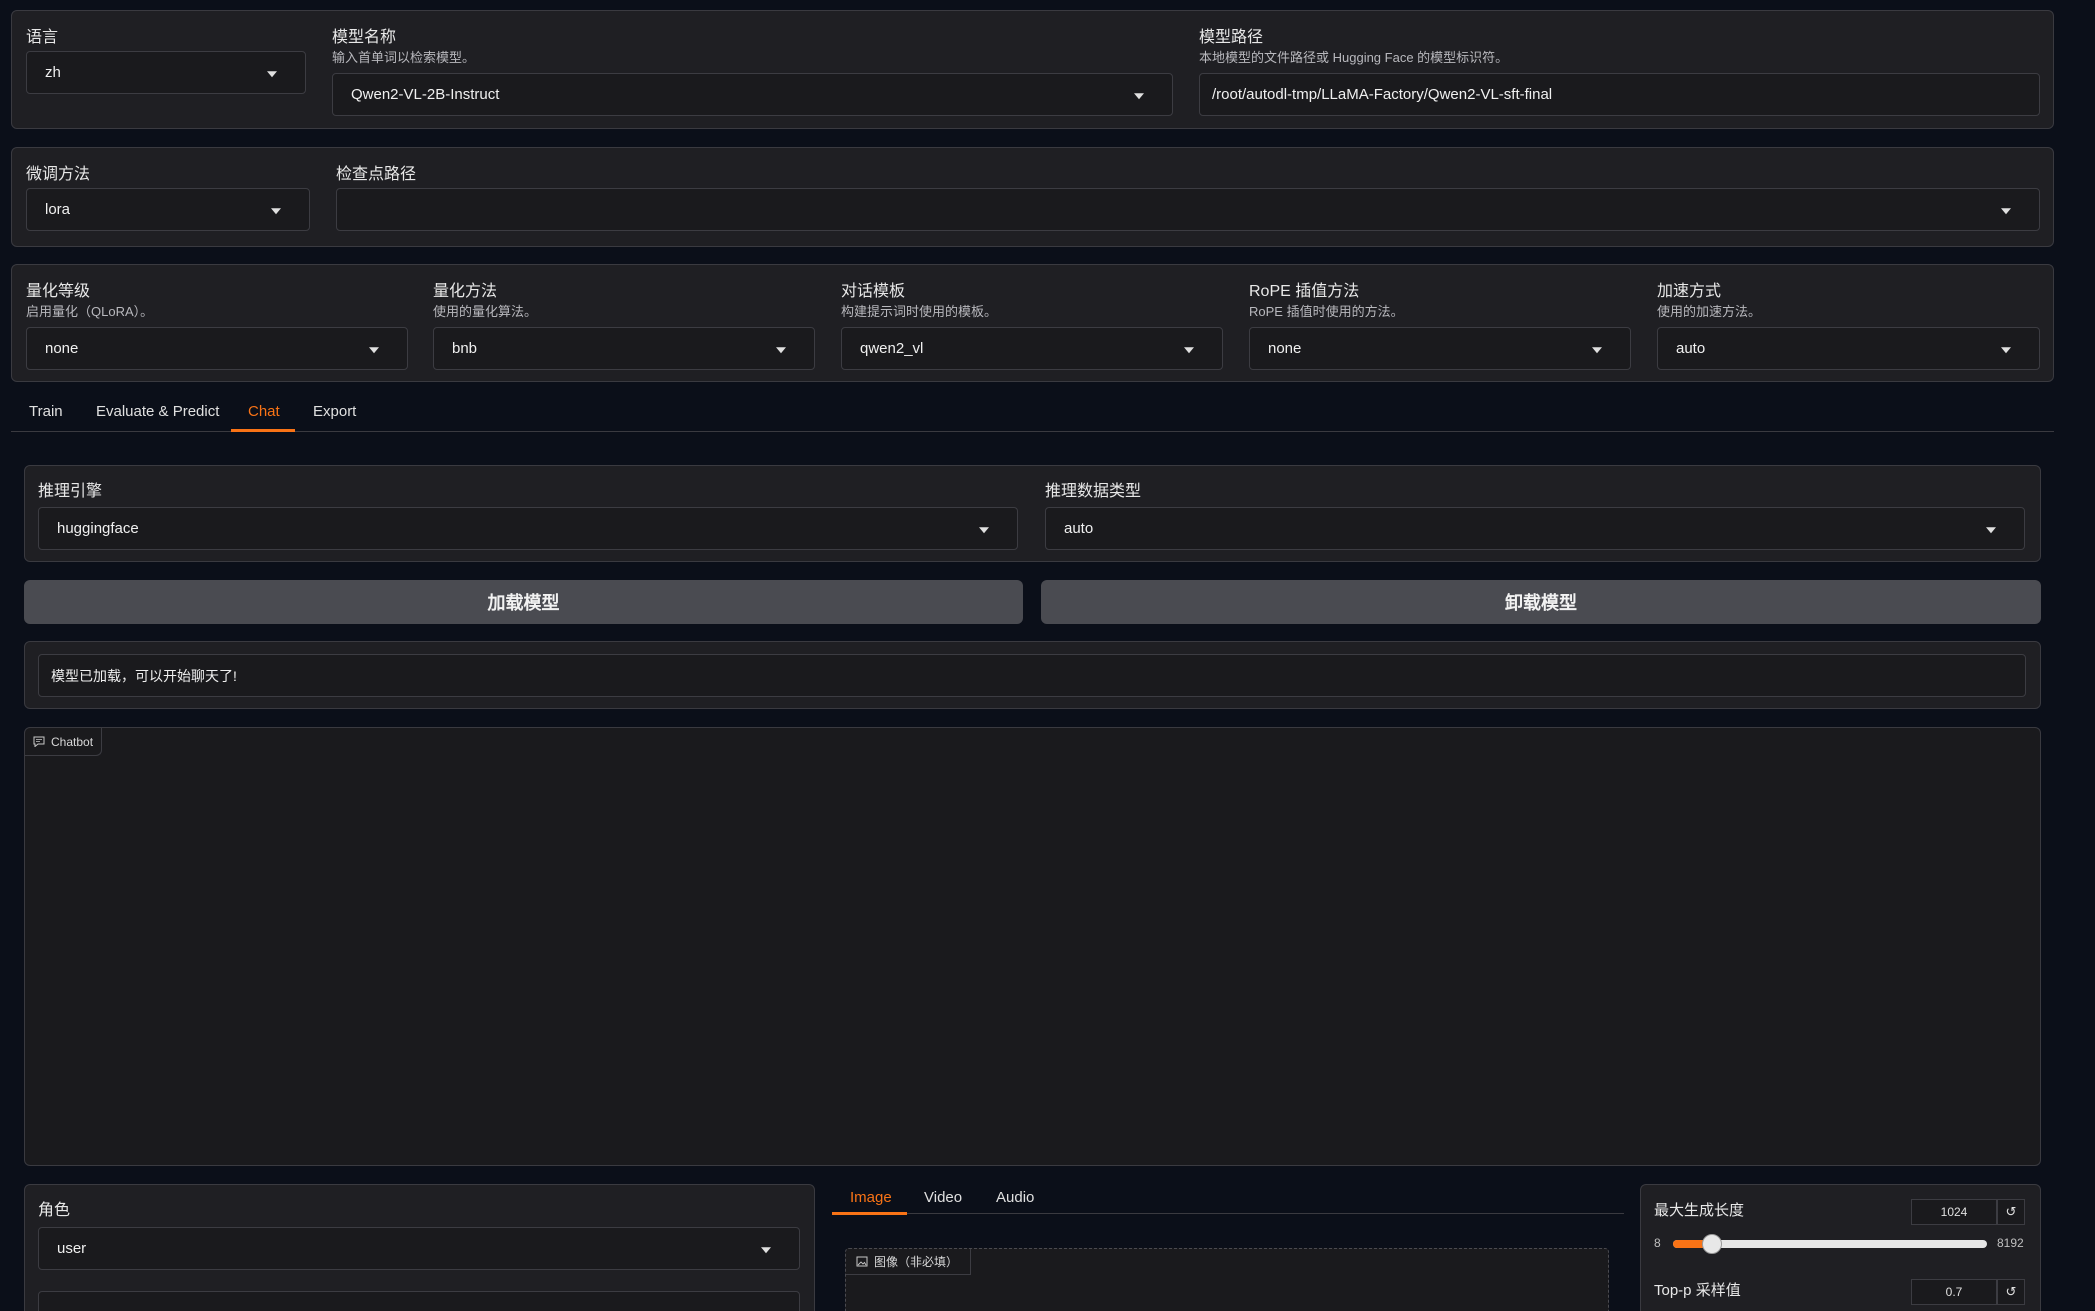 The image size is (2095, 1311). Describe the element at coordinates (1954, 1212) in the screenshot. I see `max-new-tokens-input: 1024` at that location.